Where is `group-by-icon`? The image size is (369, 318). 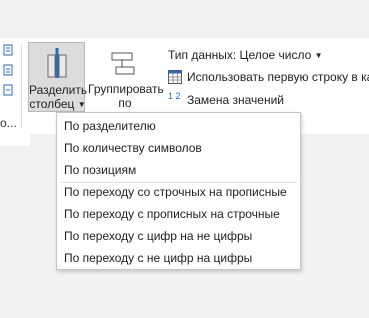 group-by-icon is located at coordinates (123, 63).